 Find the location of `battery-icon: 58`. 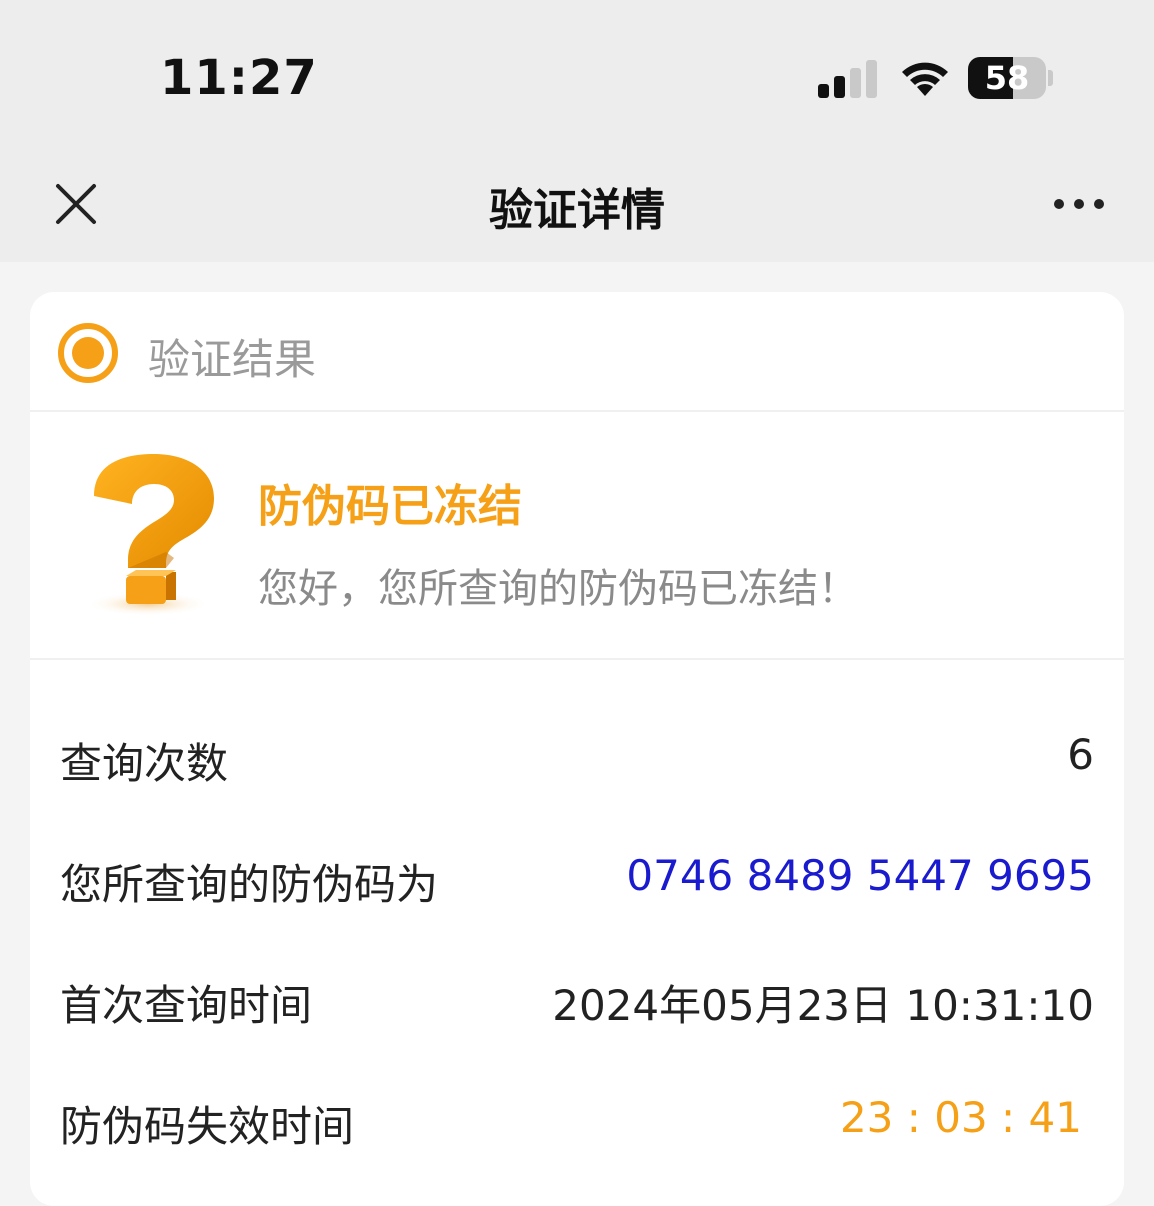

battery-icon: 58 is located at coordinates (1007, 78).